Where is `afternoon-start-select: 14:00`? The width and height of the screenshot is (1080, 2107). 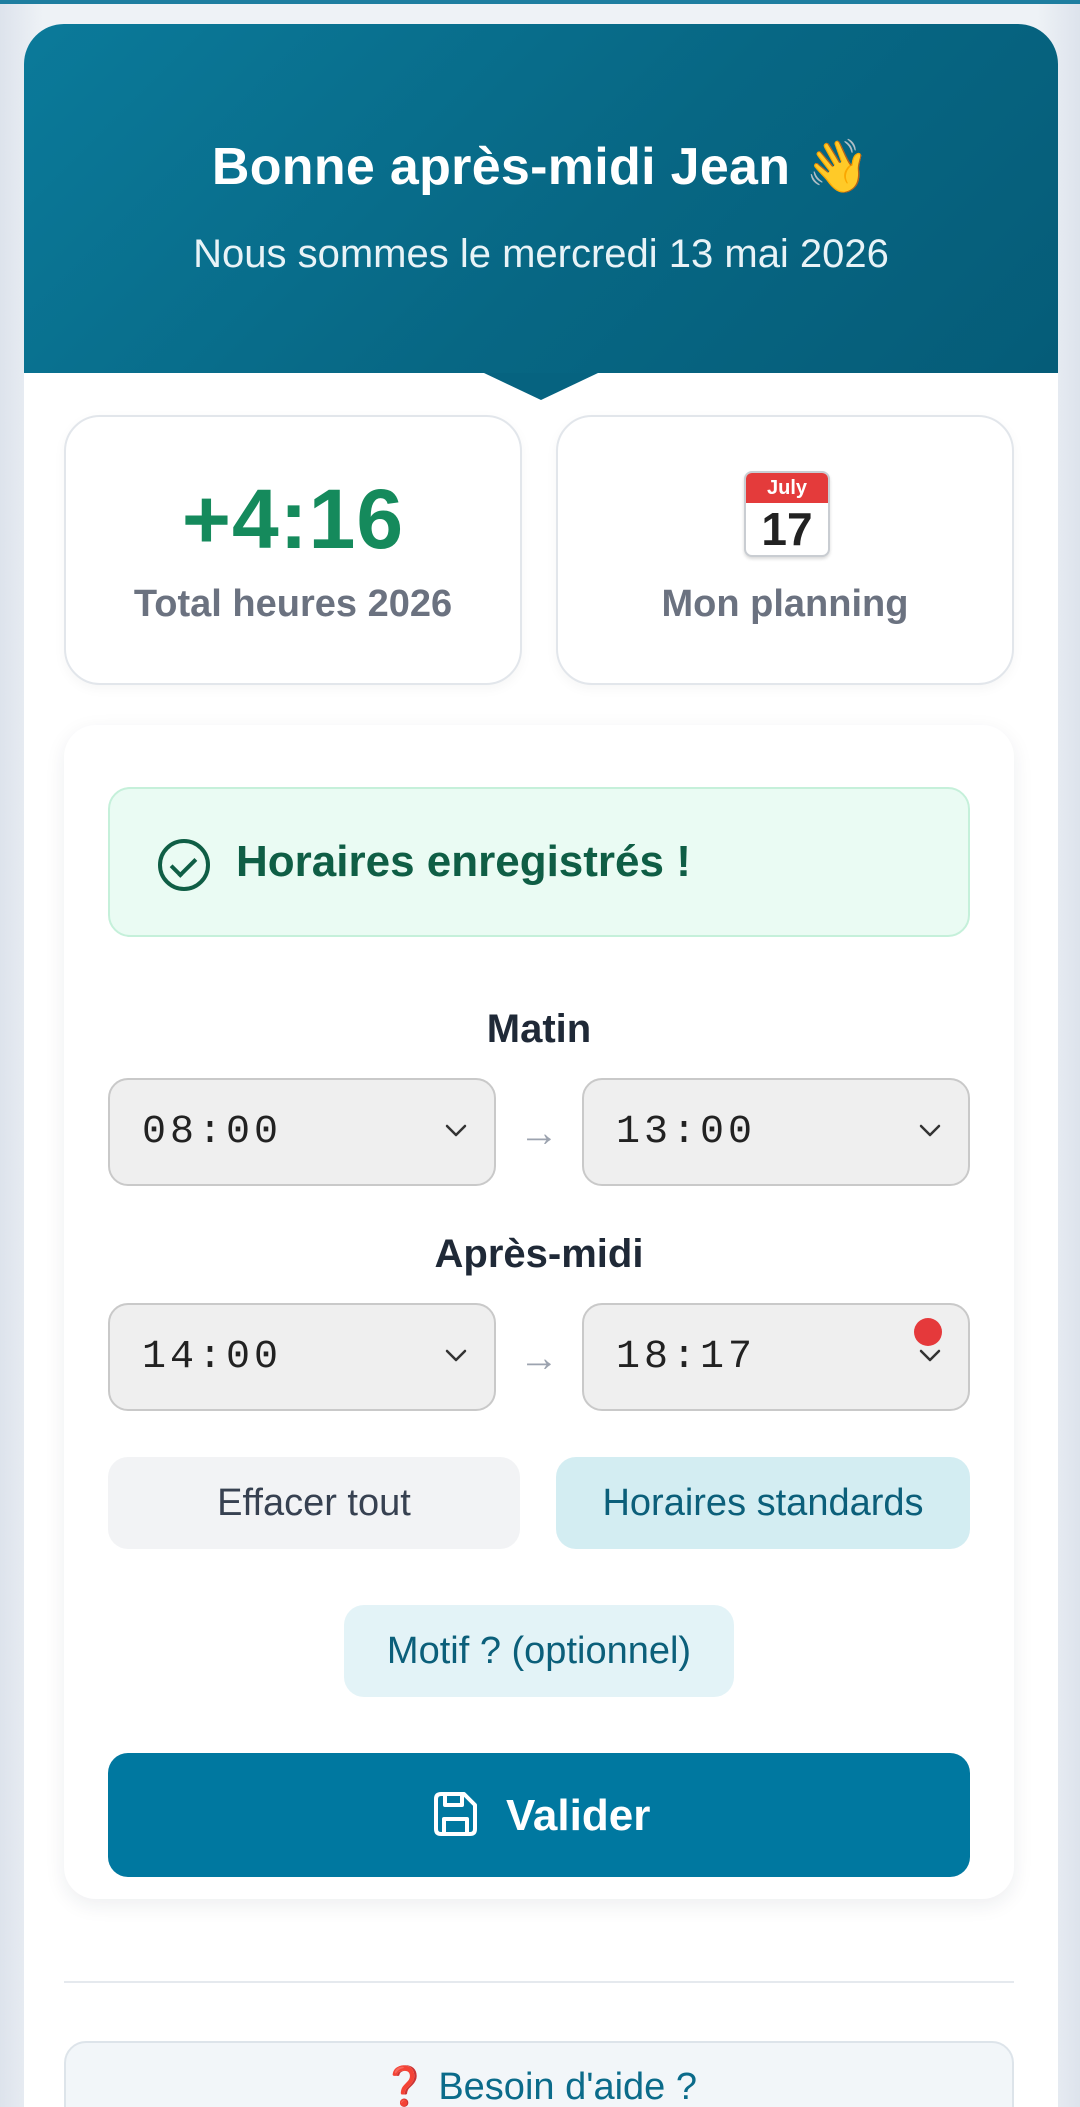 afternoon-start-select: 14:00 is located at coordinates (302, 1357).